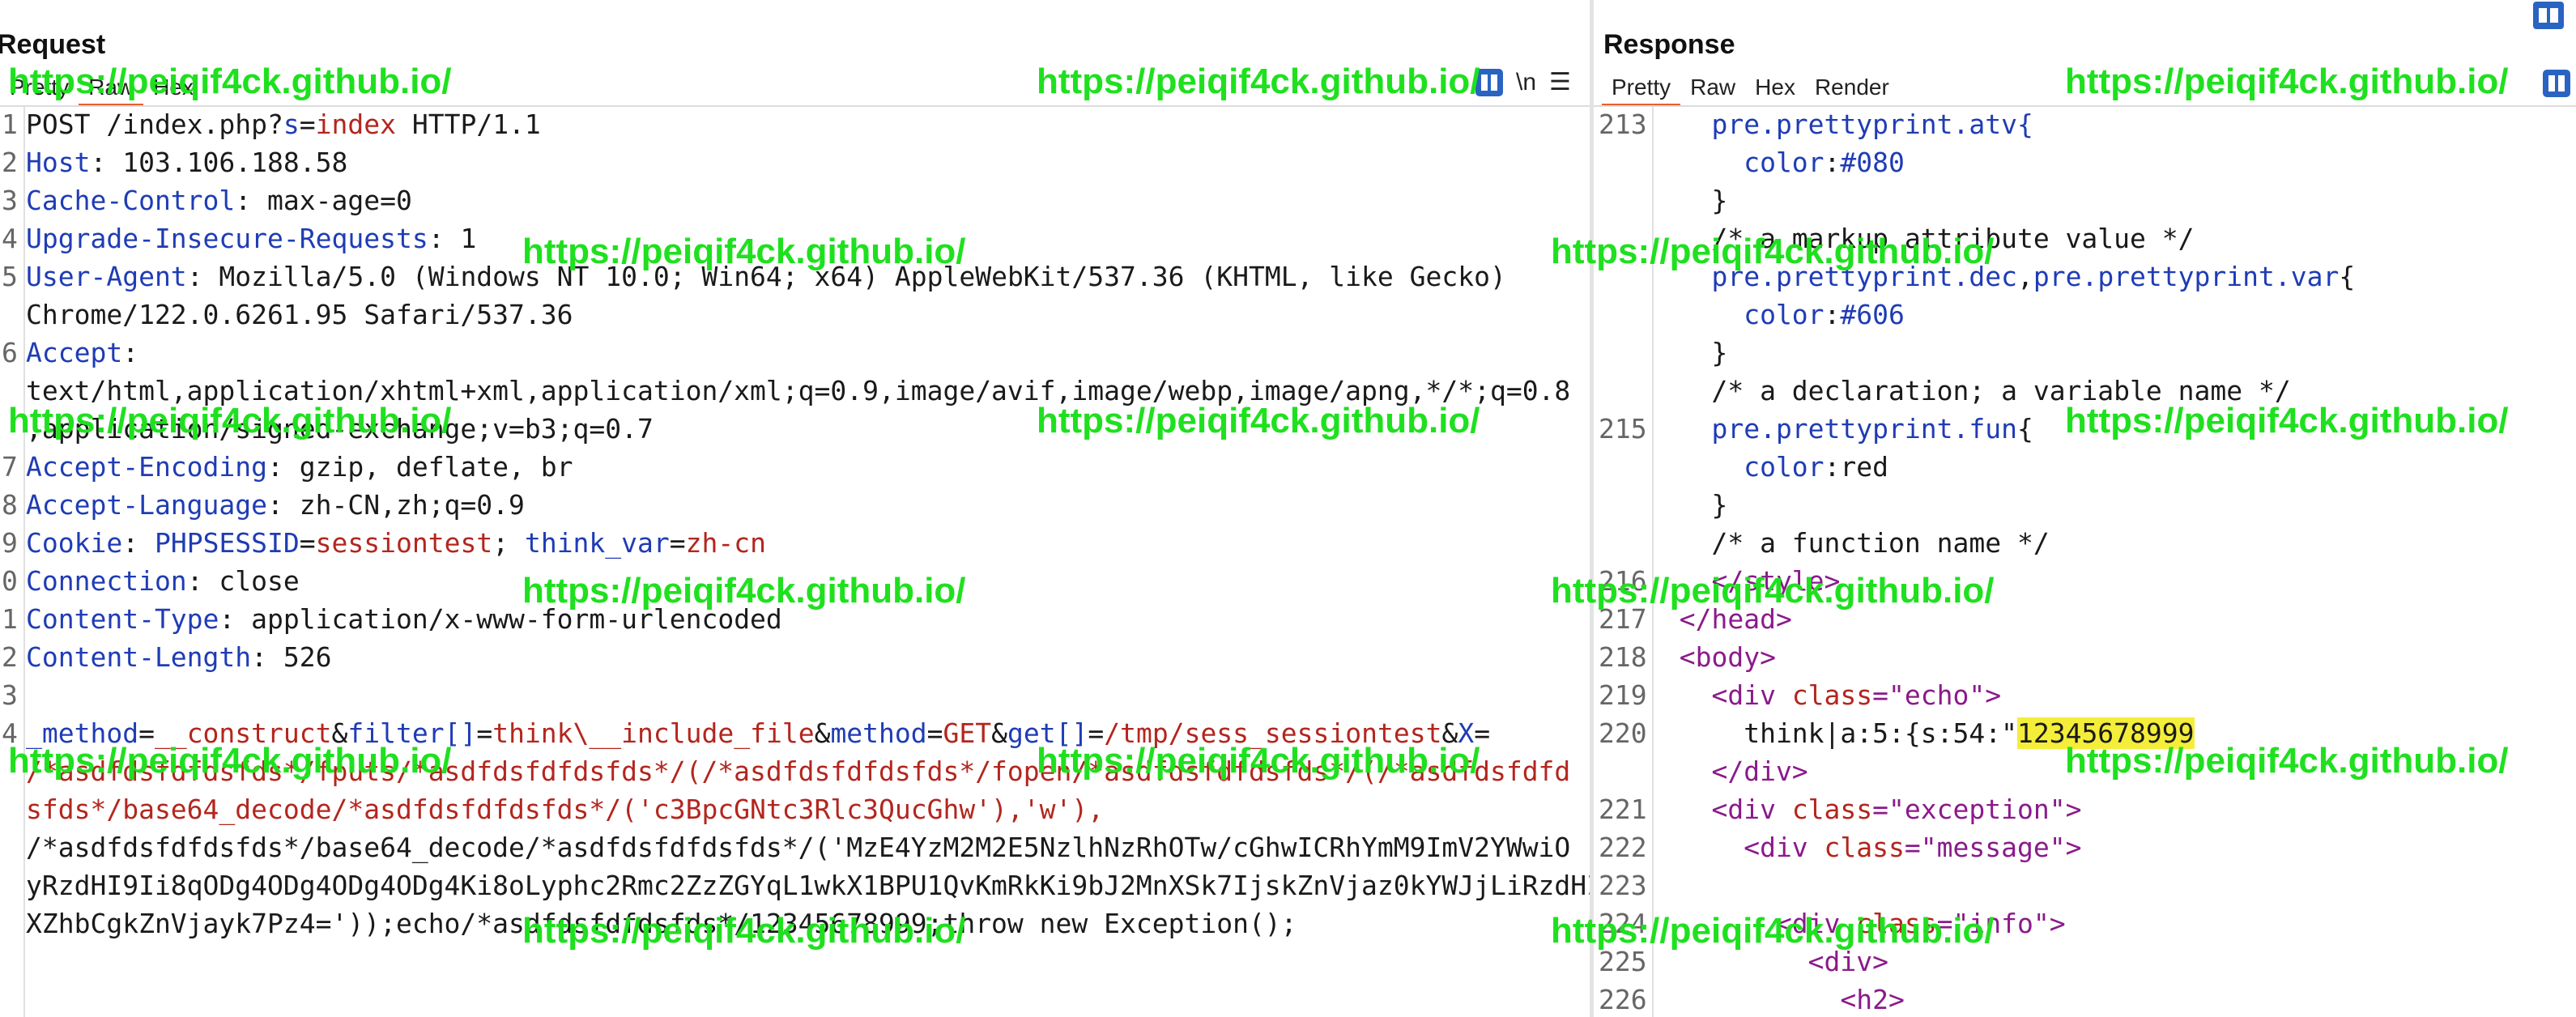 The height and width of the screenshot is (1017, 2576). I want to click on response-line: 223, so click(2085, 885).